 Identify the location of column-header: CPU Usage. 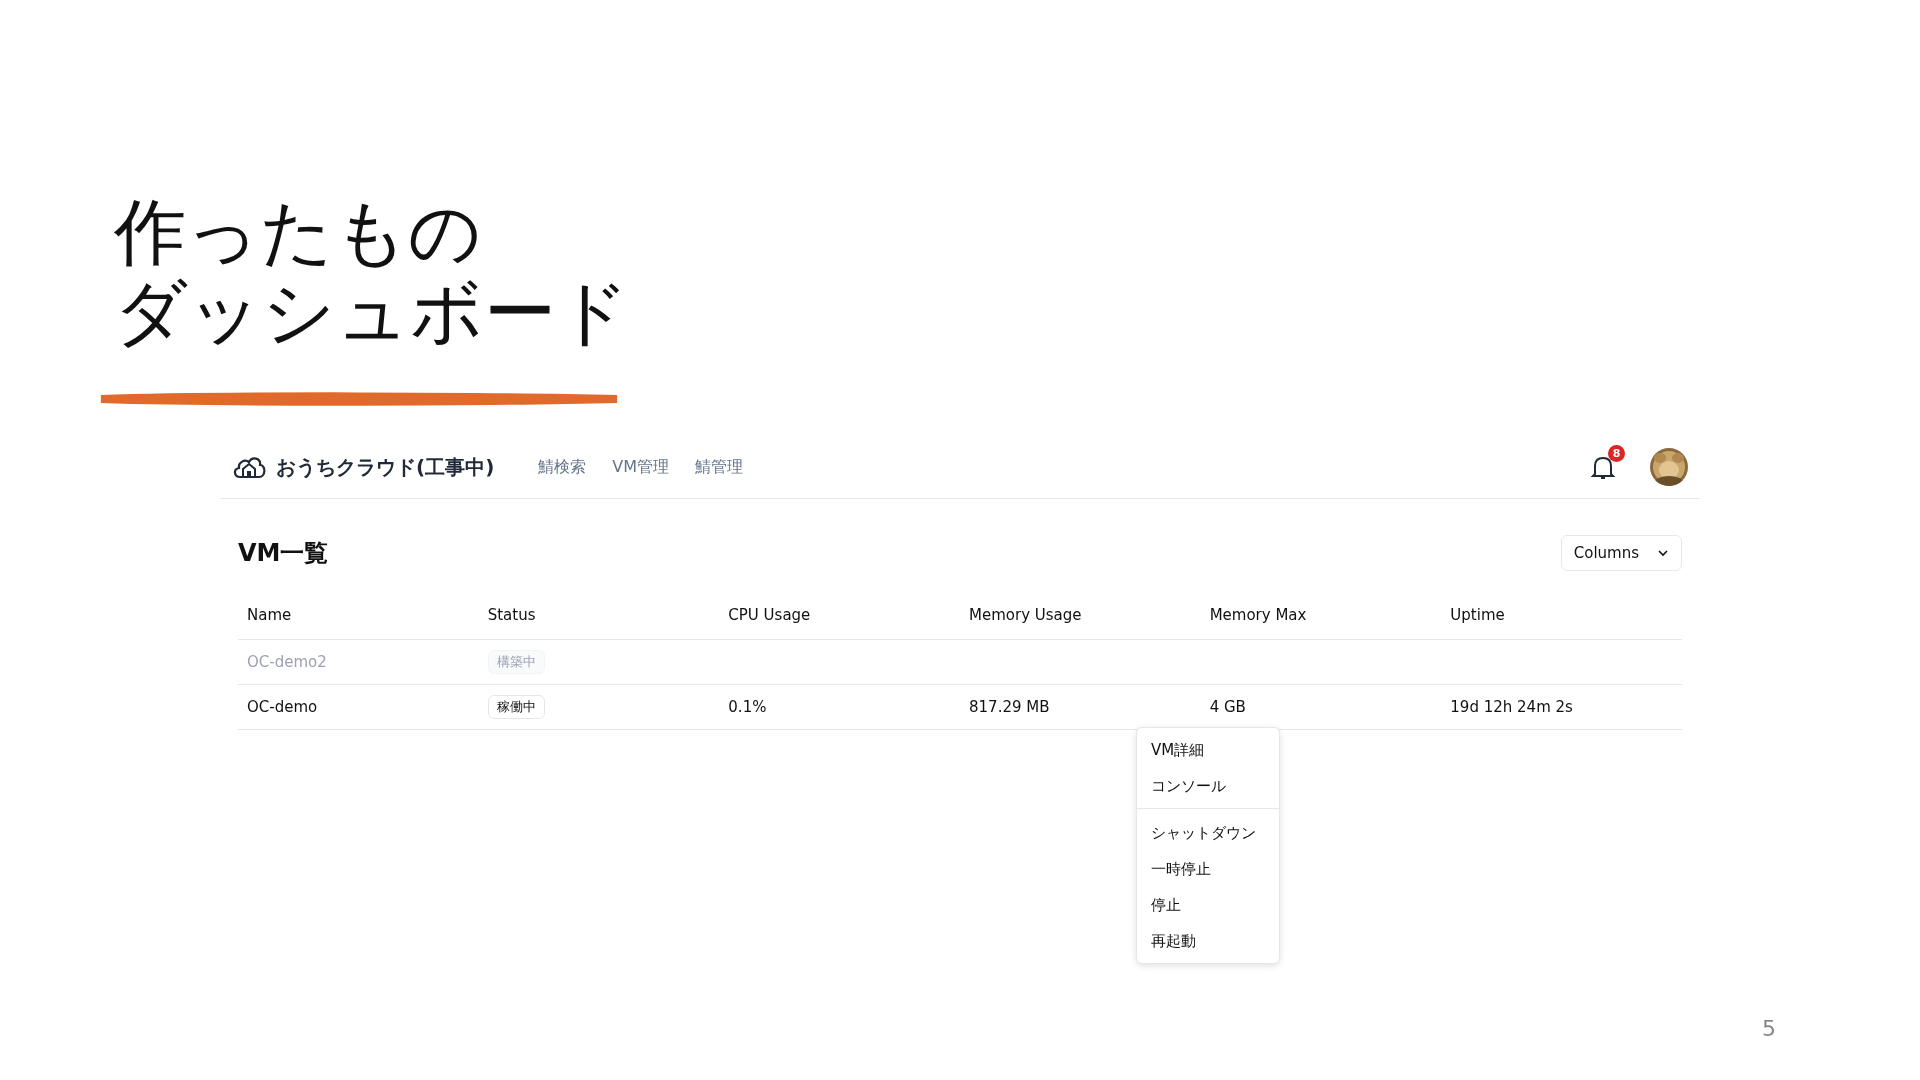
(769, 615).